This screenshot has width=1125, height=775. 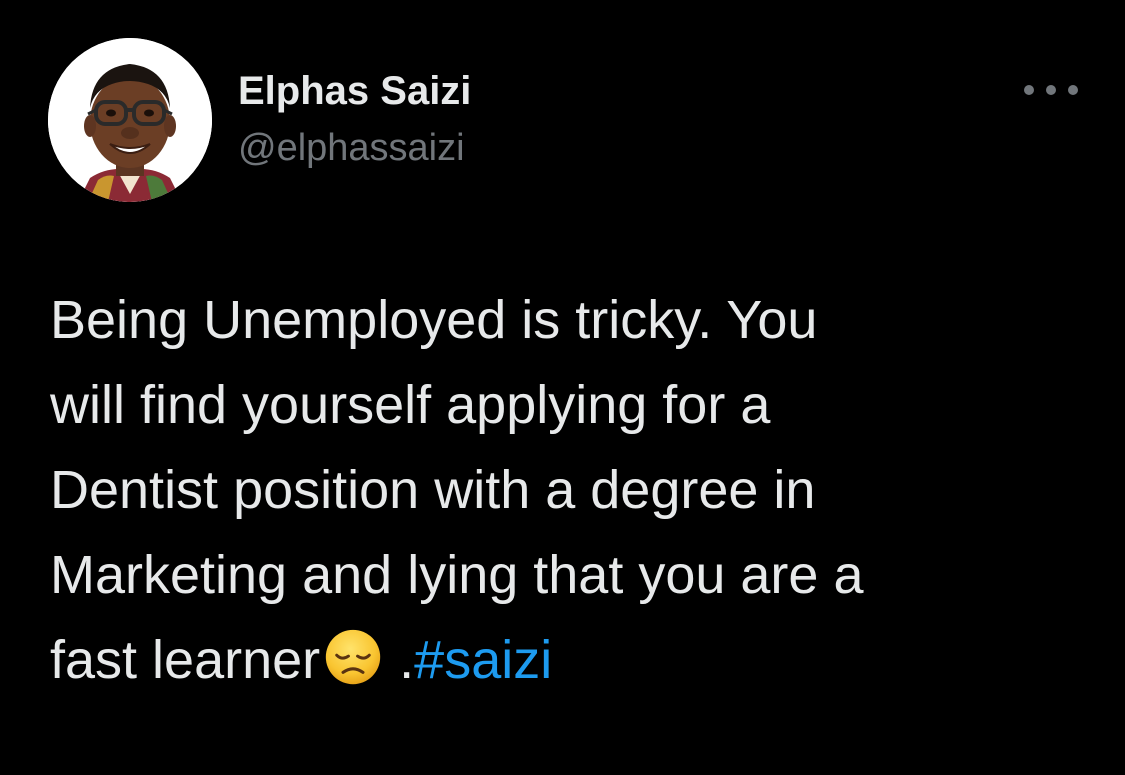 What do you see at coordinates (433, 490) in the screenshot?
I see `tweet-line: Dentist position with a degree in` at bounding box center [433, 490].